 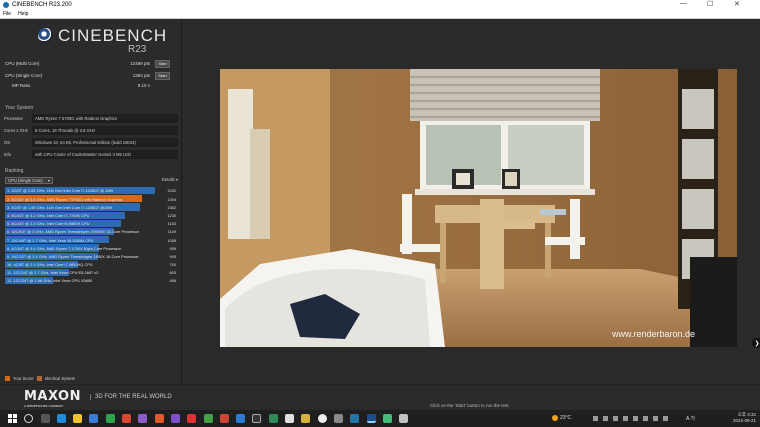 What do you see at coordinates (7, 154) in the screenshot?
I see `system-key: Info` at bounding box center [7, 154].